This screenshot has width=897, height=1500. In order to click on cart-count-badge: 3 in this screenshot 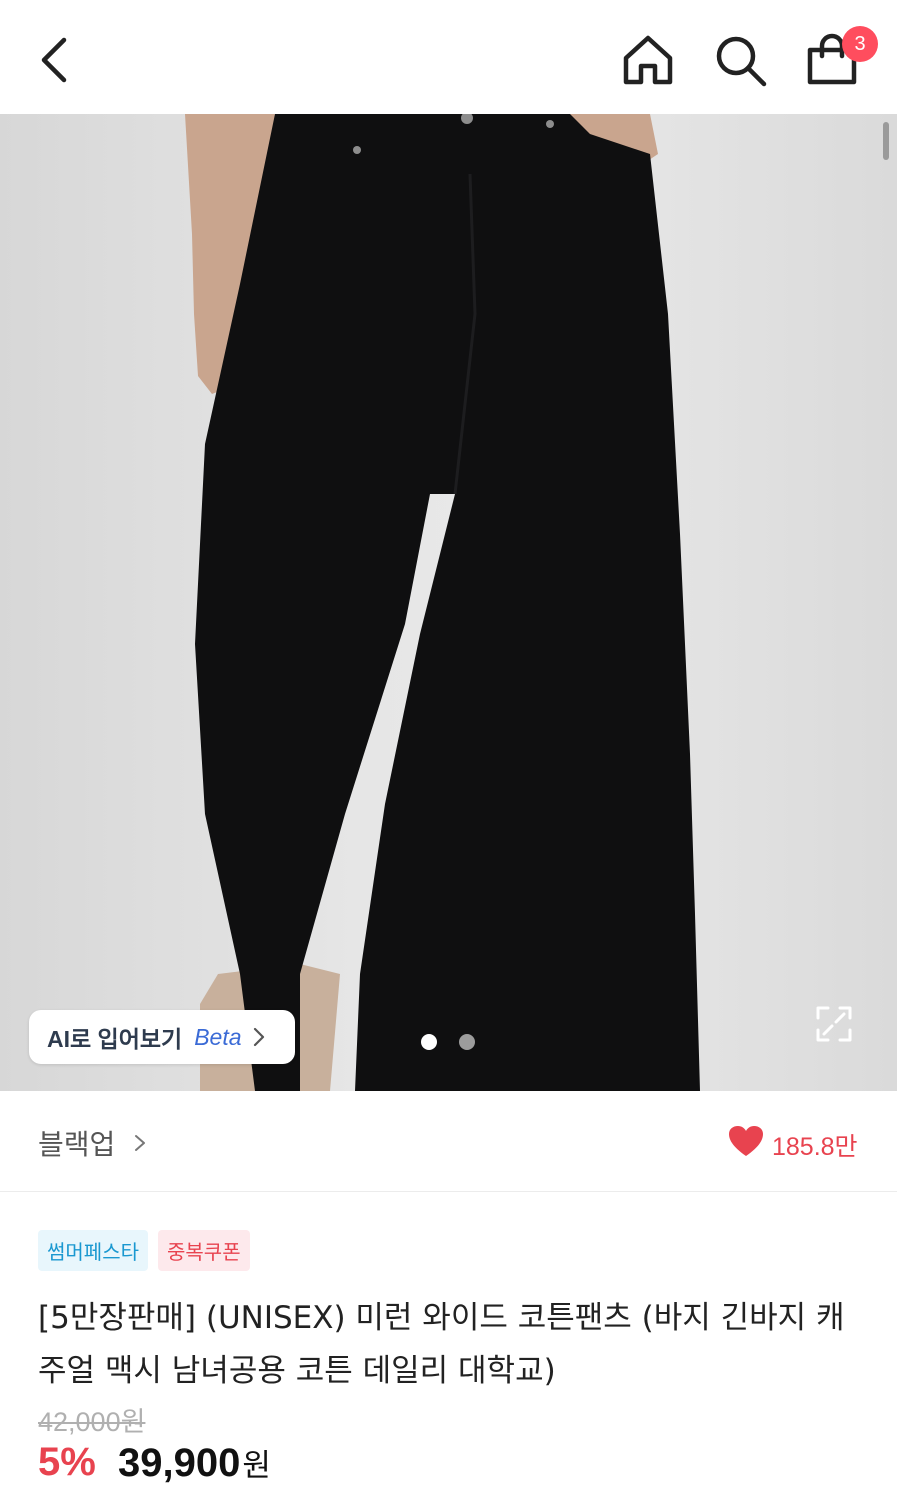, I will do `click(860, 44)`.